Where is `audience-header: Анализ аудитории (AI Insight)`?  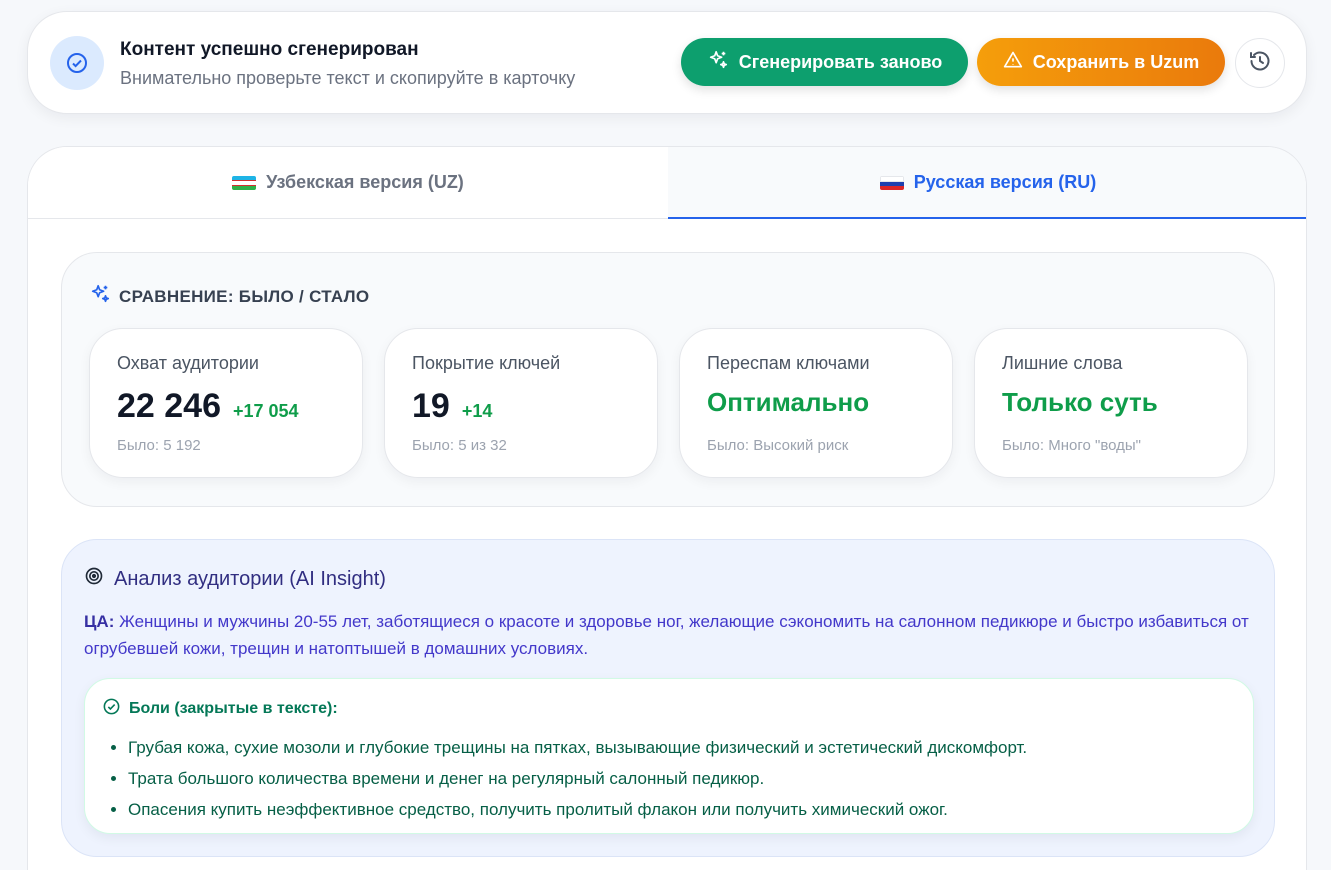
audience-header: Анализ аудитории (AI Insight) is located at coordinates (235, 579).